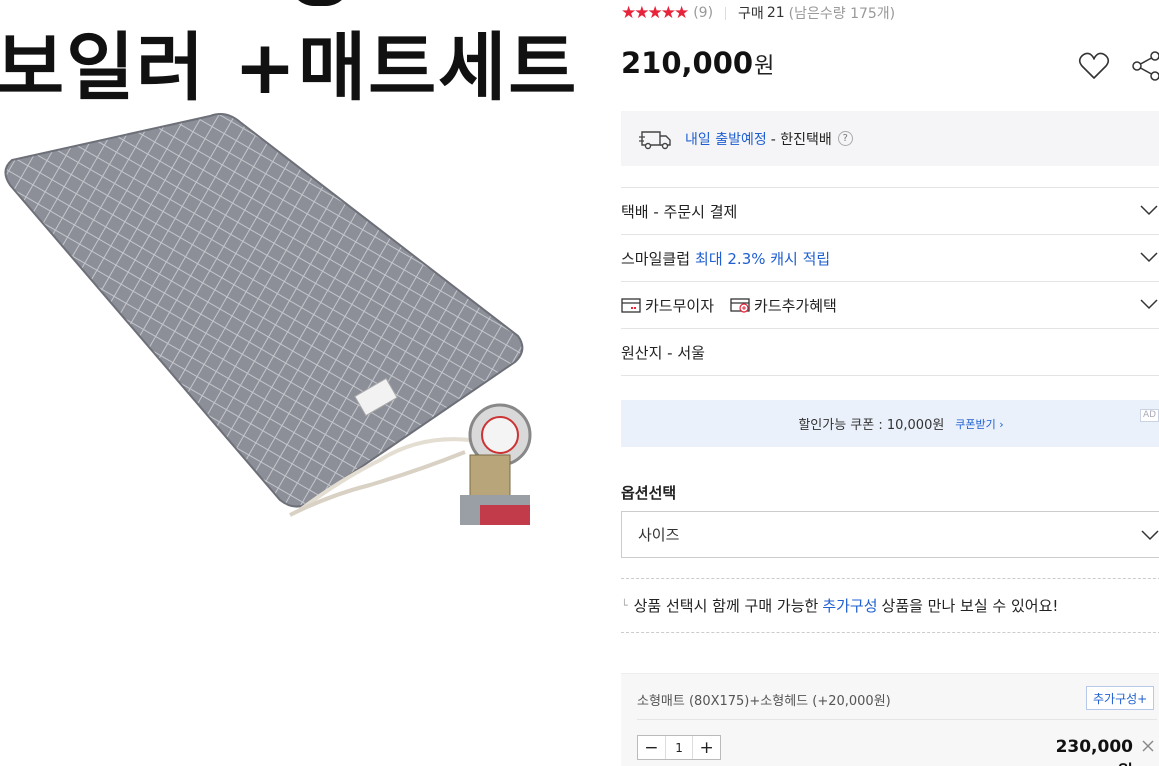  Describe the element at coordinates (631, 305) in the screenshot. I see `card-icon` at that location.